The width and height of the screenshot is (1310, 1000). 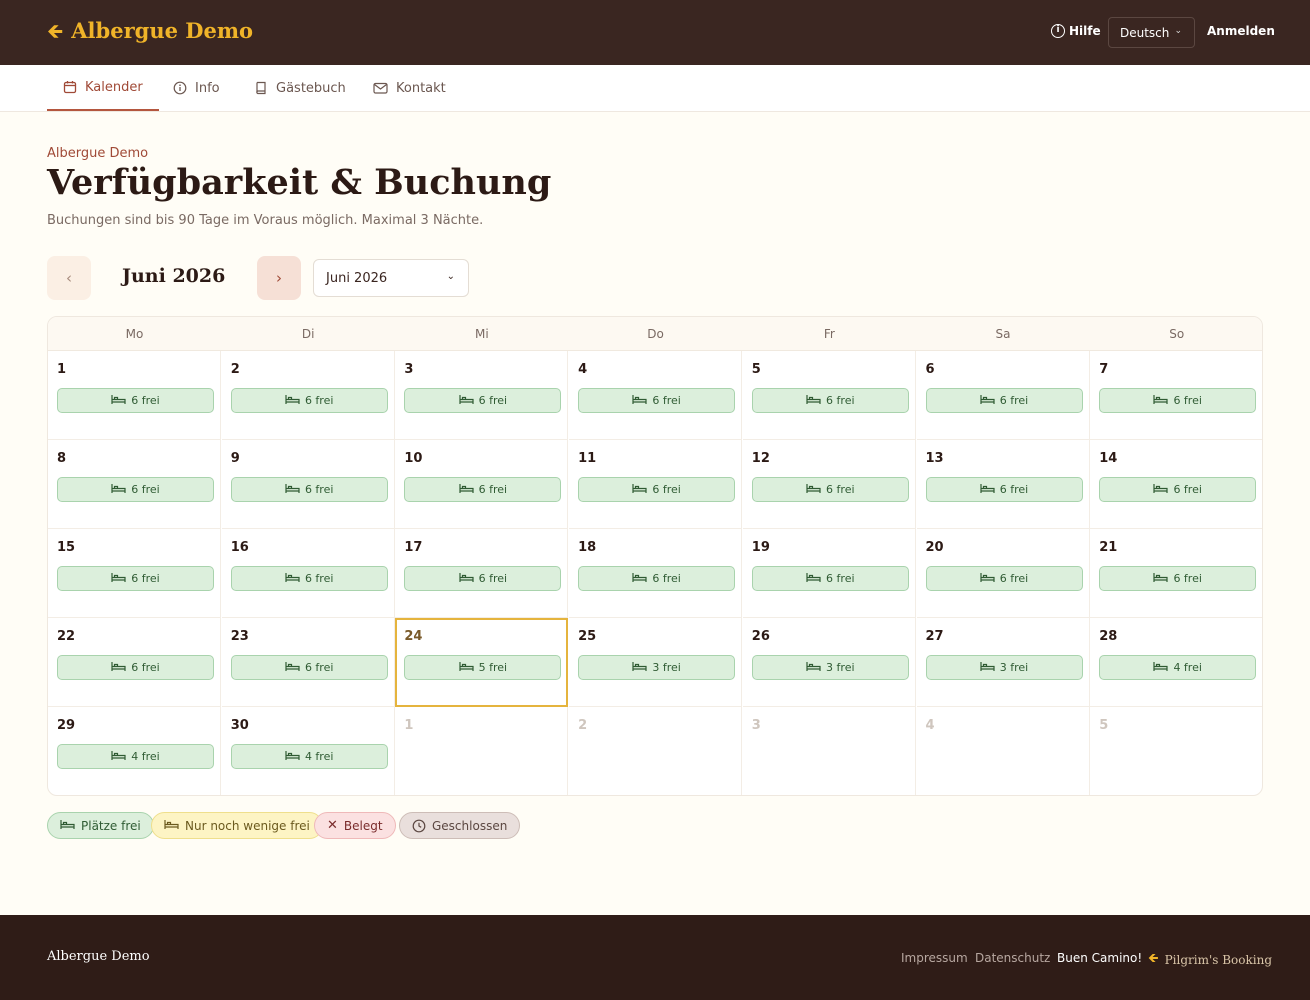 I want to click on calendar-day: 10 6 frei, so click(x=482, y=484).